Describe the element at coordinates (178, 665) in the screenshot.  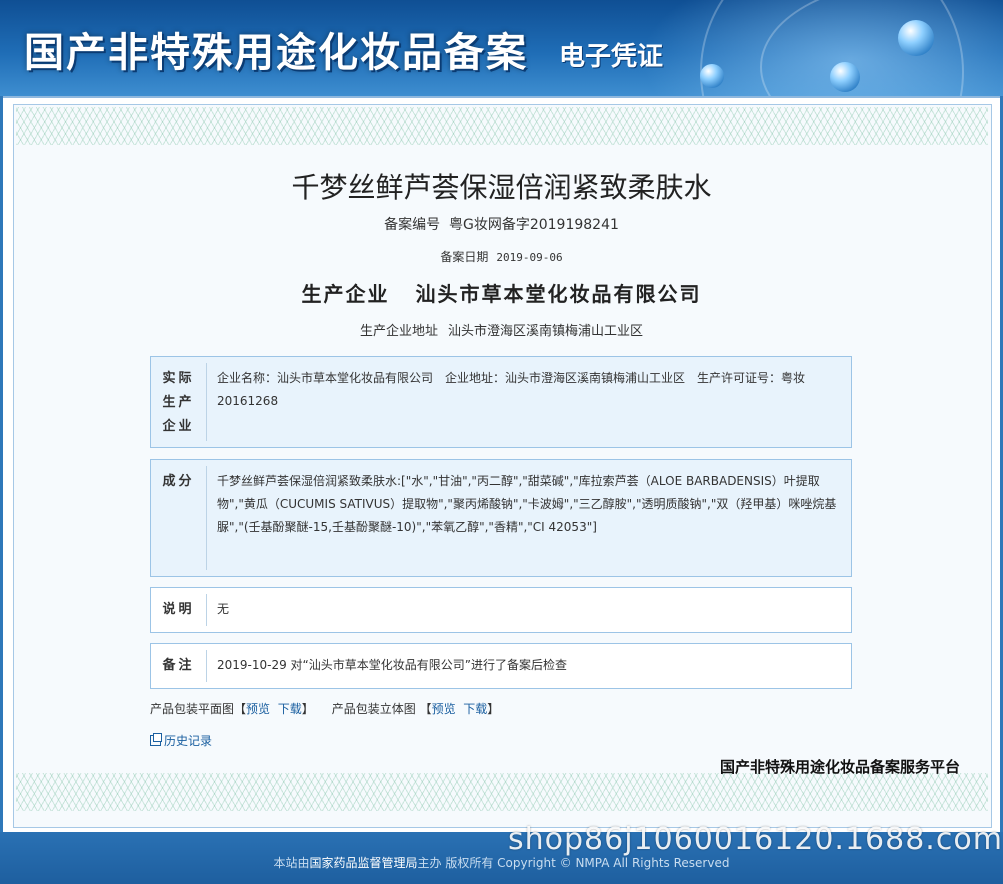
I see `section-label-remark: 备注` at that location.